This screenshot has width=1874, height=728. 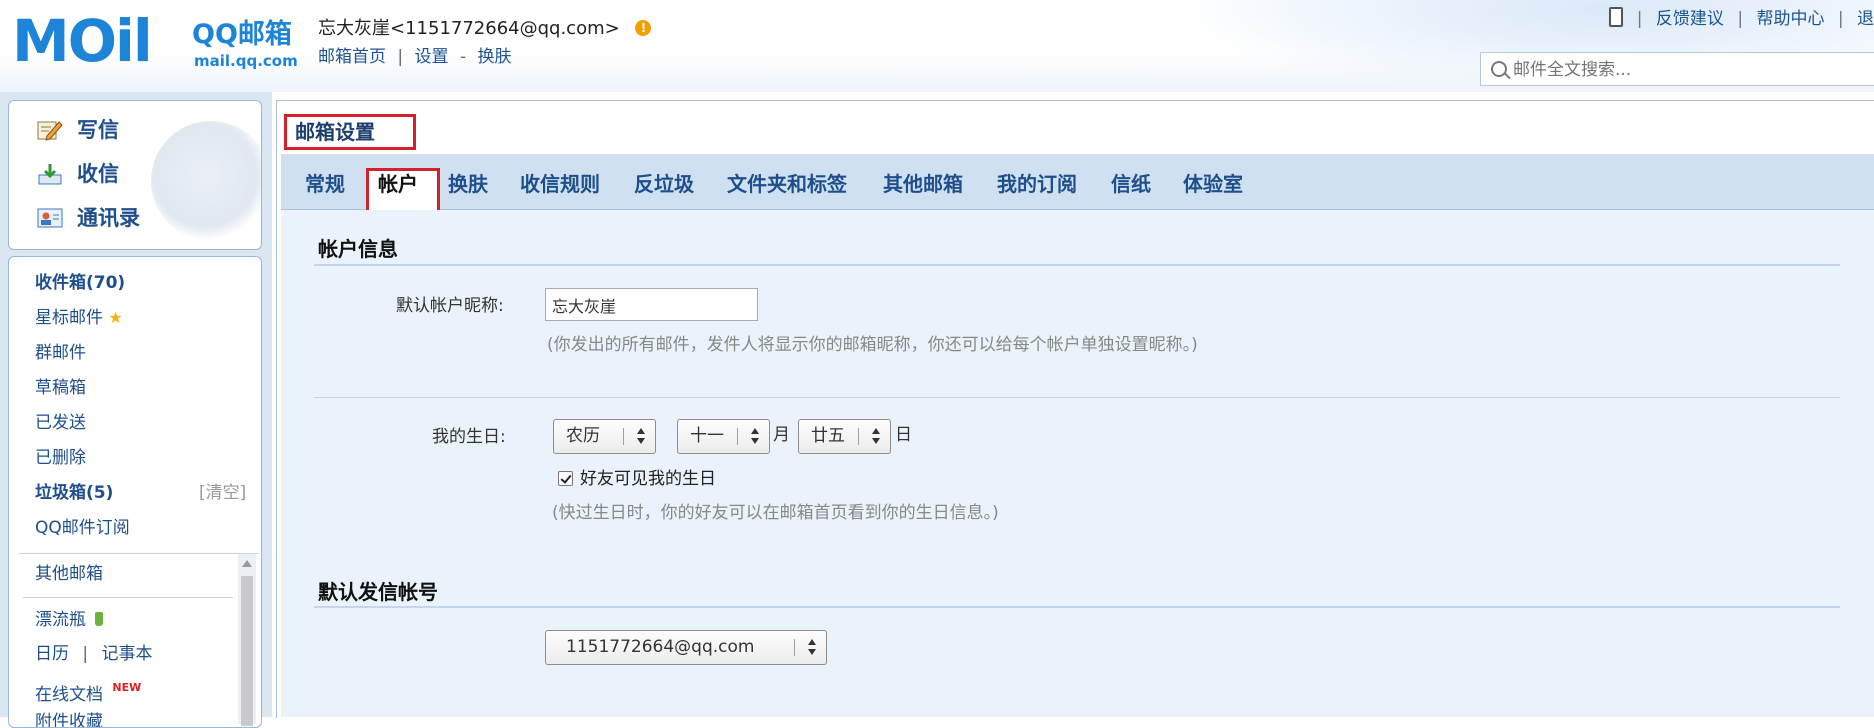 What do you see at coordinates (80, 283) in the screenshot?
I see `folder-inbox: 收件箱(70)` at bounding box center [80, 283].